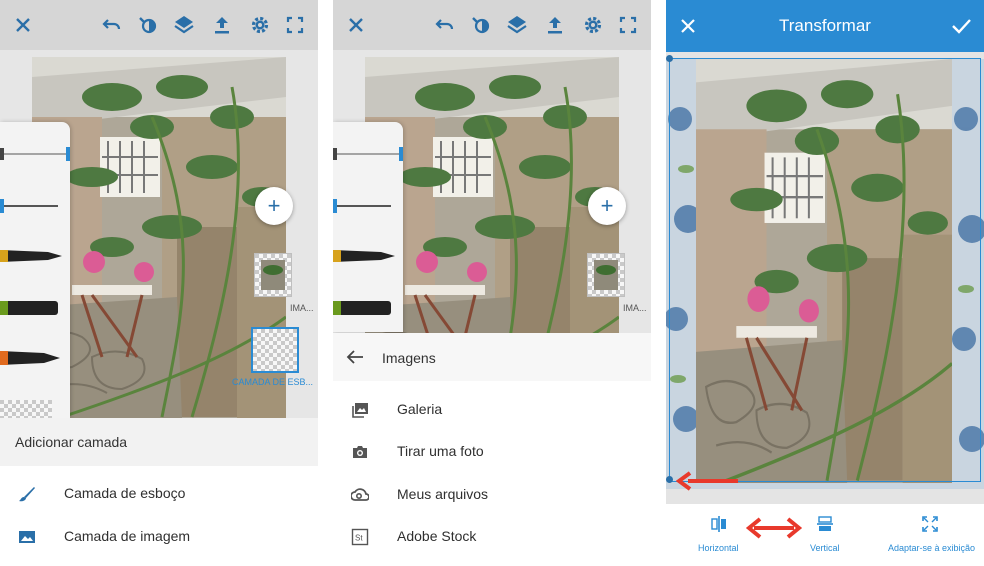 The width and height of the screenshot is (984, 566). Describe the element at coordinates (669, 58) in the screenshot. I see `transform-handle-top-left` at that location.